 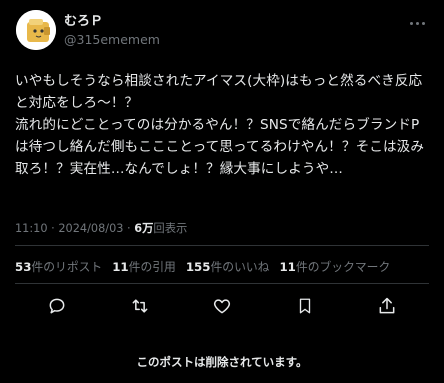 What do you see at coordinates (228, 266) in the screenshot?
I see `likes-stat: 155件のいいね` at bounding box center [228, 266].